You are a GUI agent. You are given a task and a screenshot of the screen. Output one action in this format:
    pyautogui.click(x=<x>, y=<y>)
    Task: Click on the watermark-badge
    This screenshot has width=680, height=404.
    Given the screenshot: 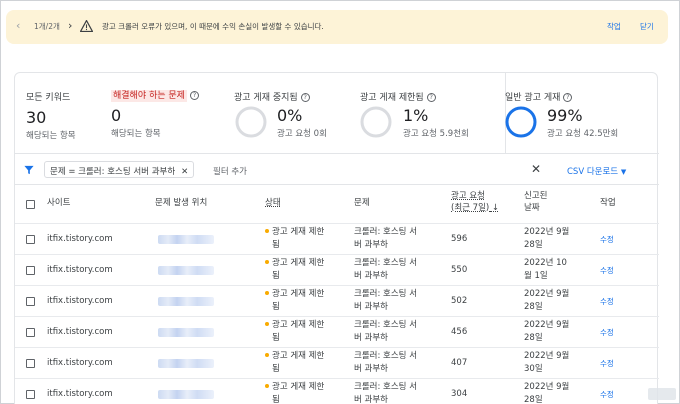 What is the action you would take?
    pyautogui.click(x=662, y=394)
    